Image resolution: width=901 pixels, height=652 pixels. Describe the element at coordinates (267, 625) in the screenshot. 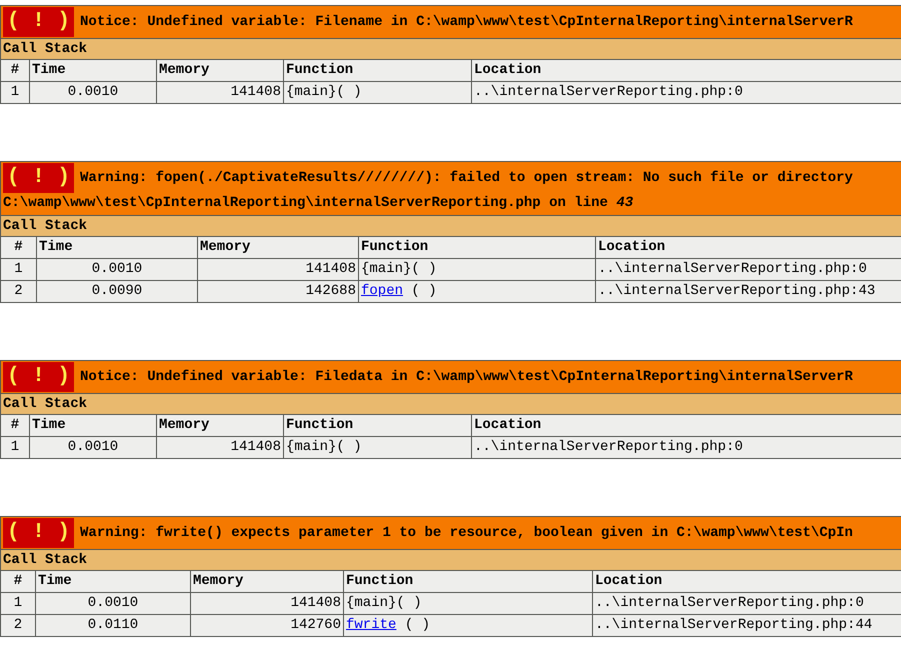

I see `table-cell: 142760` at that location.